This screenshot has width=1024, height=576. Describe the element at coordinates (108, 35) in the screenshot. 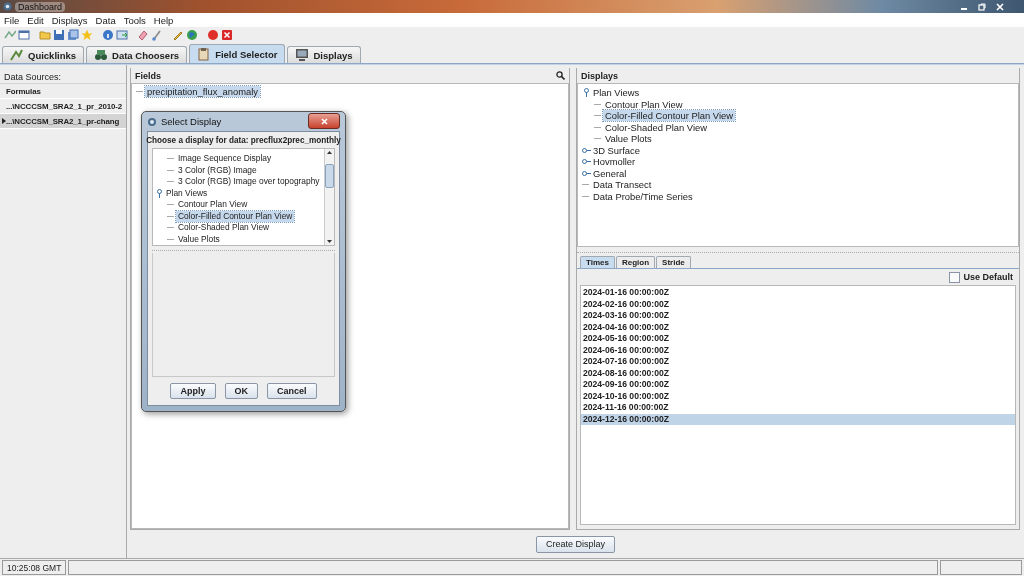

I see `help-icon` at that location.